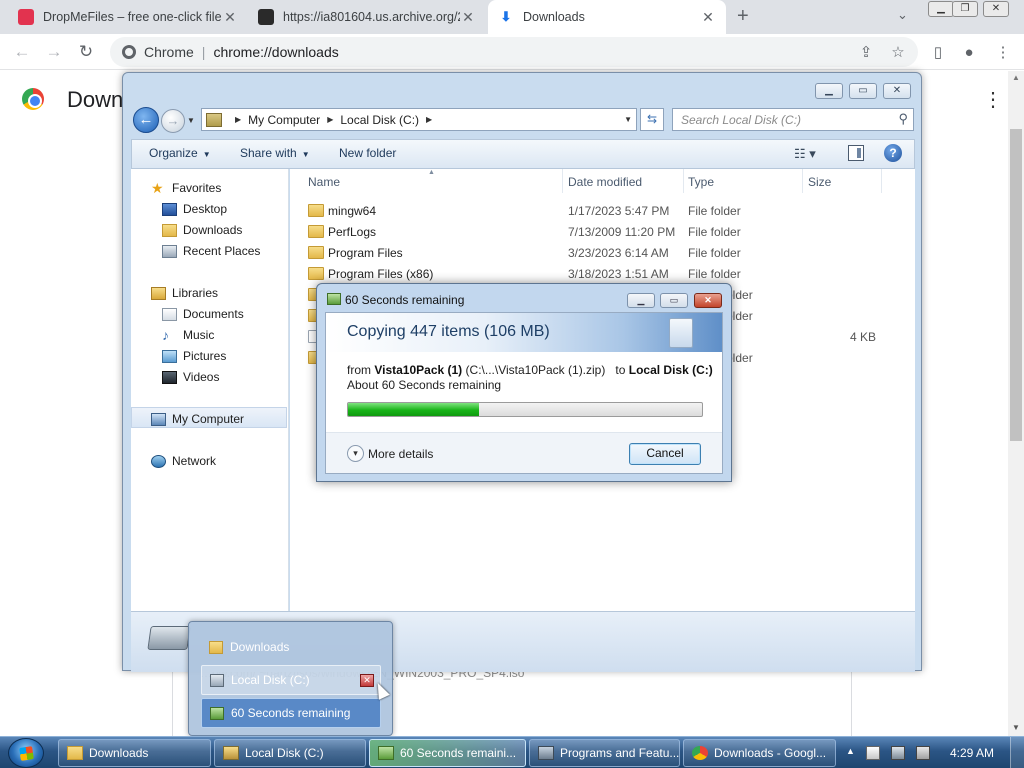 The image size is (1024, 768). What do you see at coordinates (805, 154) in the screenshot?
I see `change-view-icon: ☷ ▾` at bounding box center [805, 154].